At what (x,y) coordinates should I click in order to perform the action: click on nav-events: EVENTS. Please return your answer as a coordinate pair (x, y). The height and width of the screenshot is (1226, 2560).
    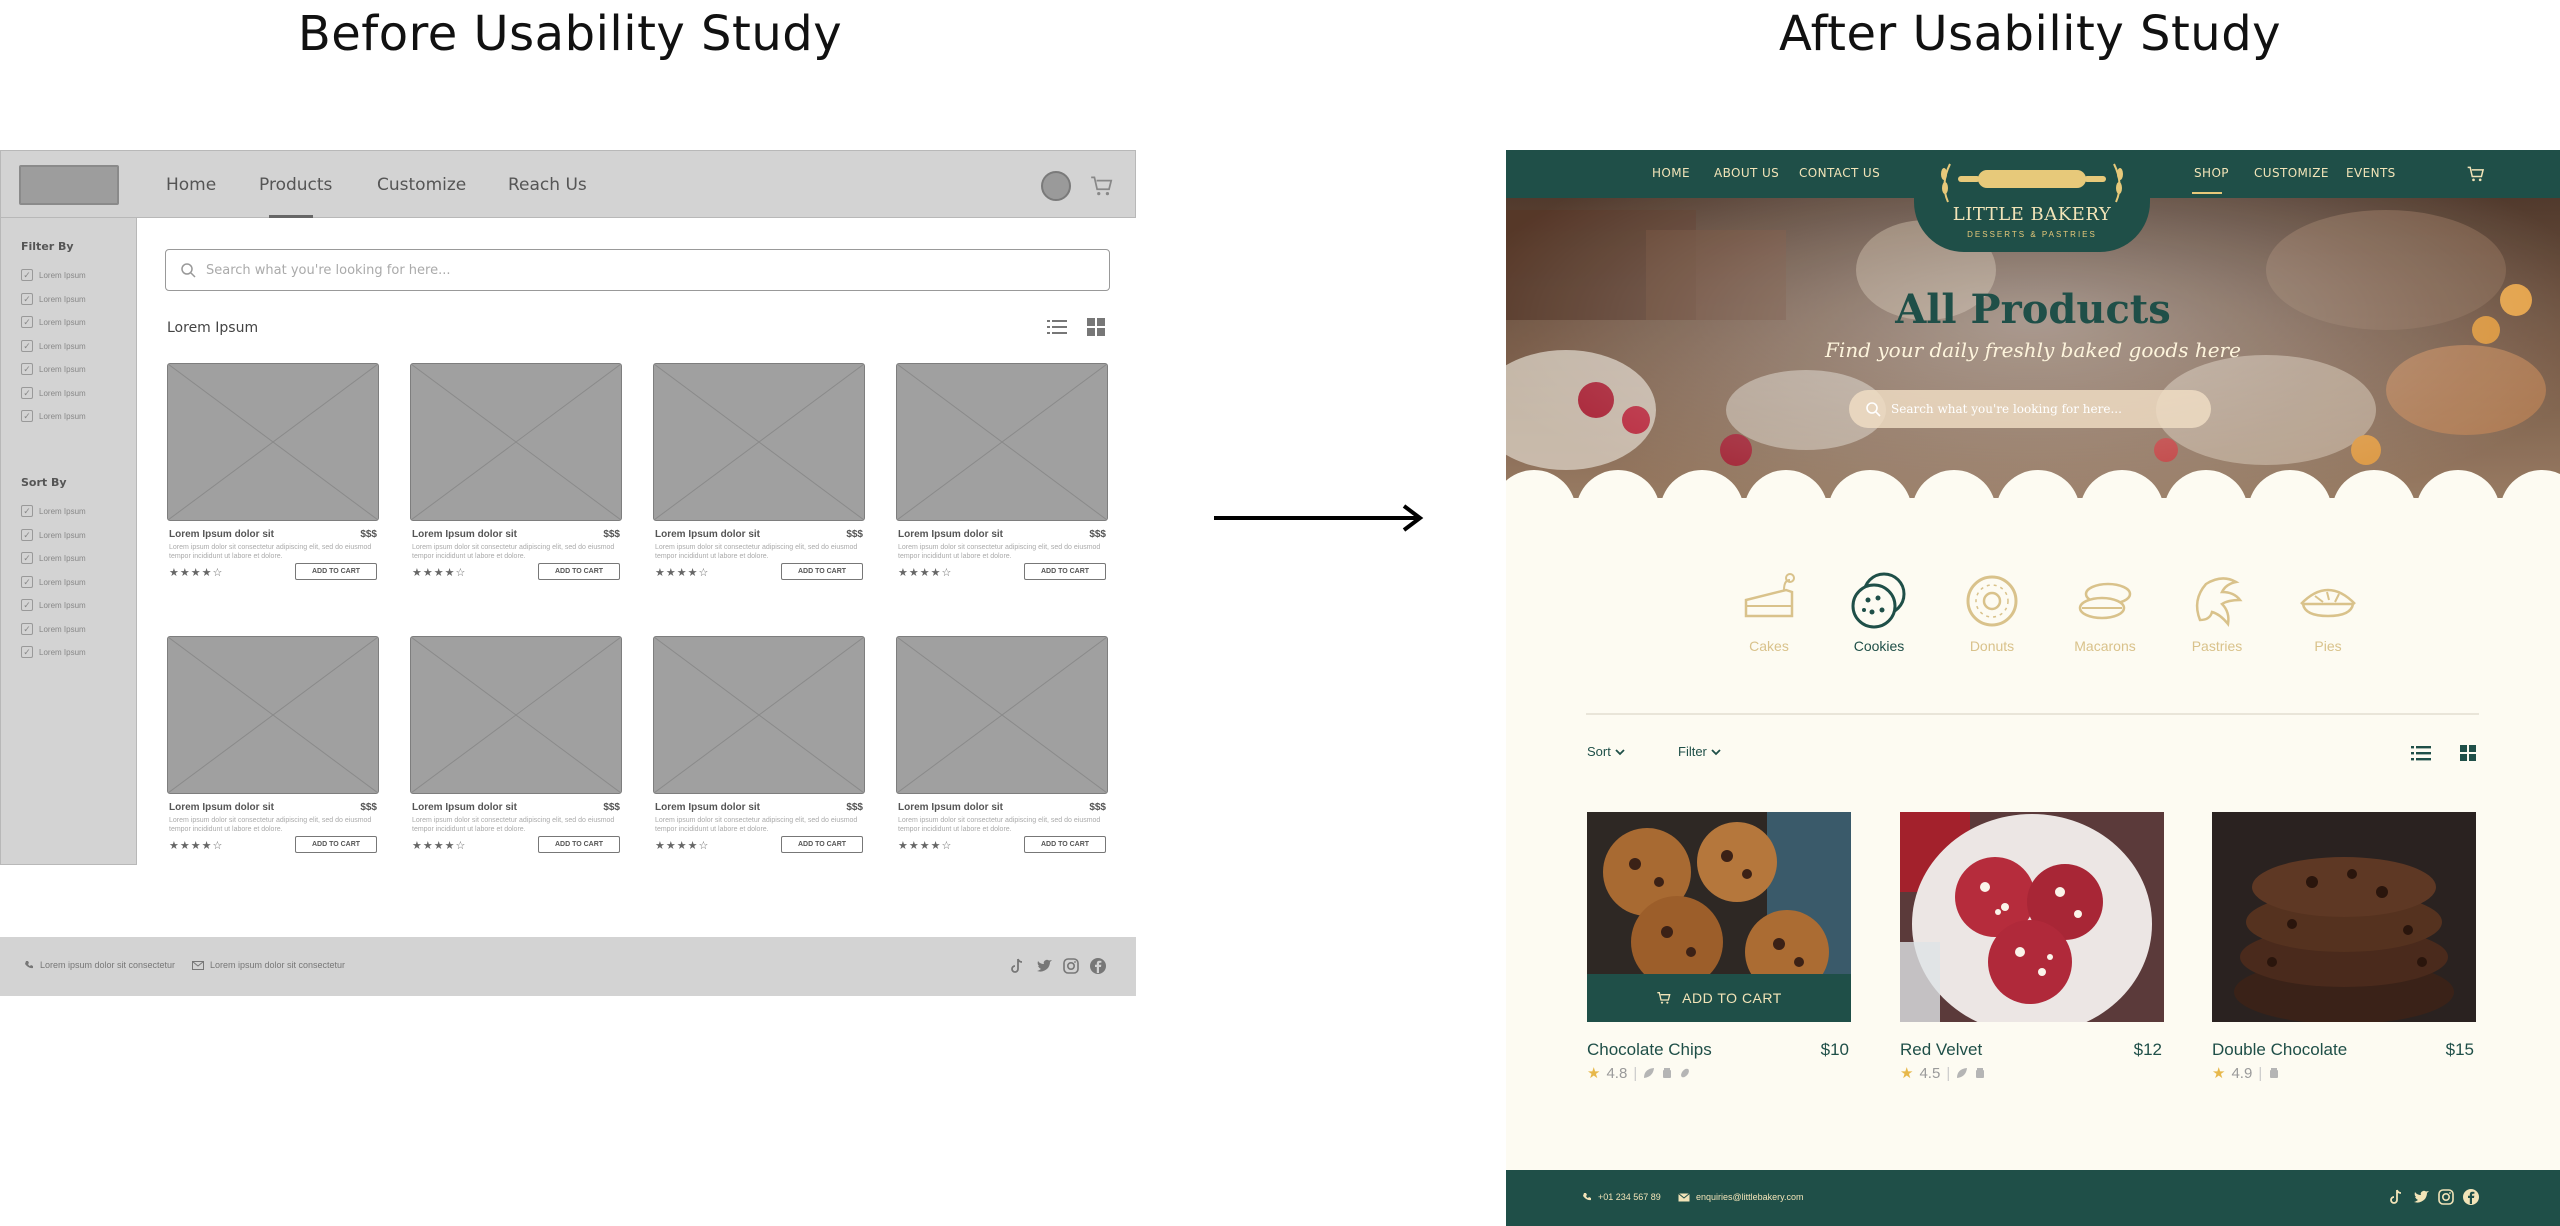
    Looking at the image, I should click on (2371, 173).